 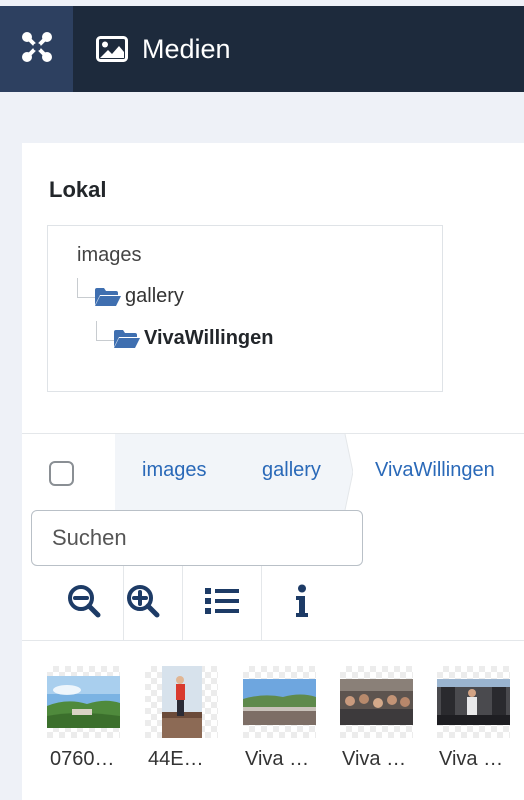 I want to click on tree-item-images: images, so click(x=109, y=255).